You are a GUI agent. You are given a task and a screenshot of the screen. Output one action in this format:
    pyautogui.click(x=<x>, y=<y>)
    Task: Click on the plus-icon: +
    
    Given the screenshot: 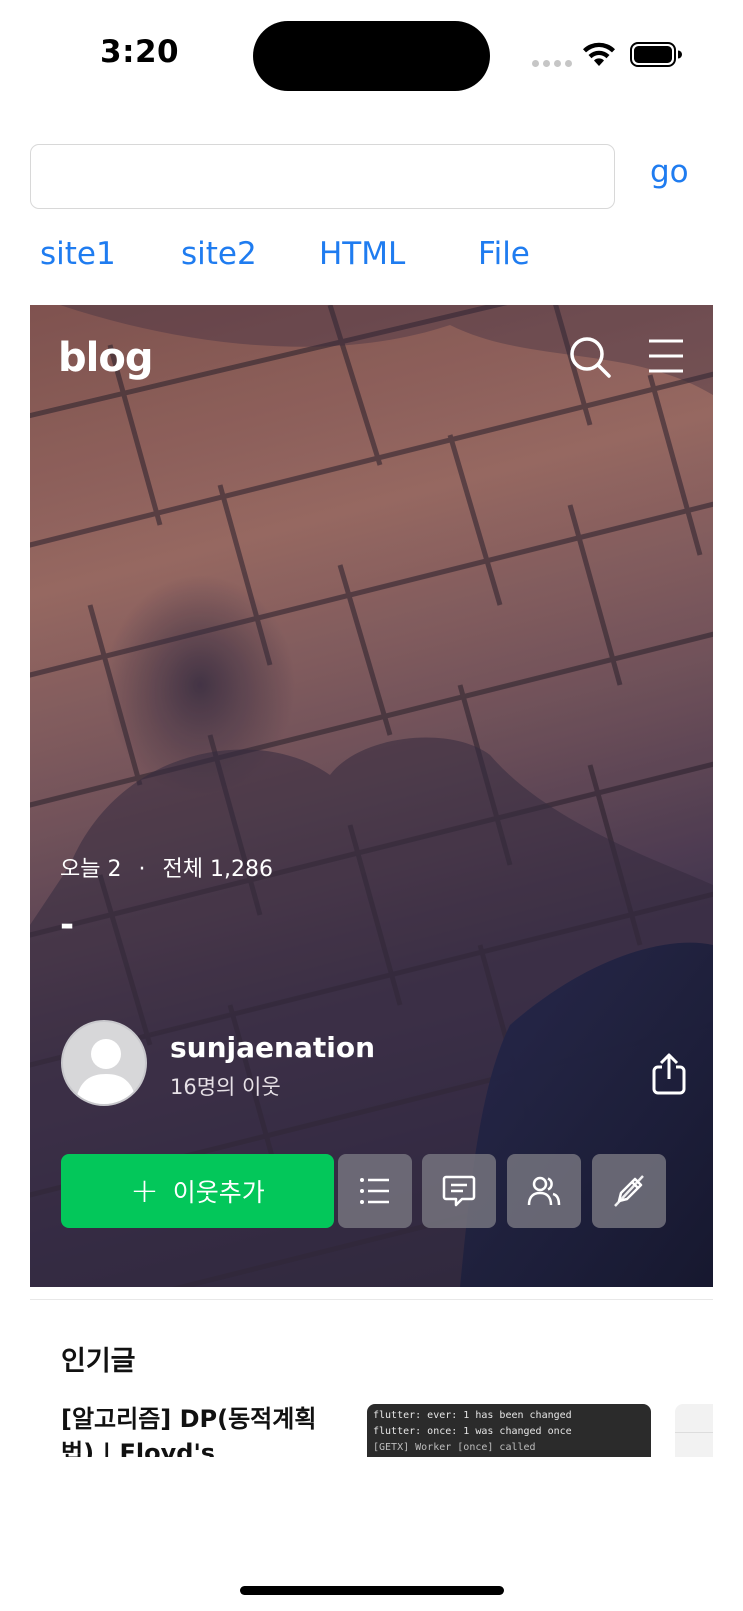 What is the action you would take?
    pyautogui.click(x=144, y=1191)
    